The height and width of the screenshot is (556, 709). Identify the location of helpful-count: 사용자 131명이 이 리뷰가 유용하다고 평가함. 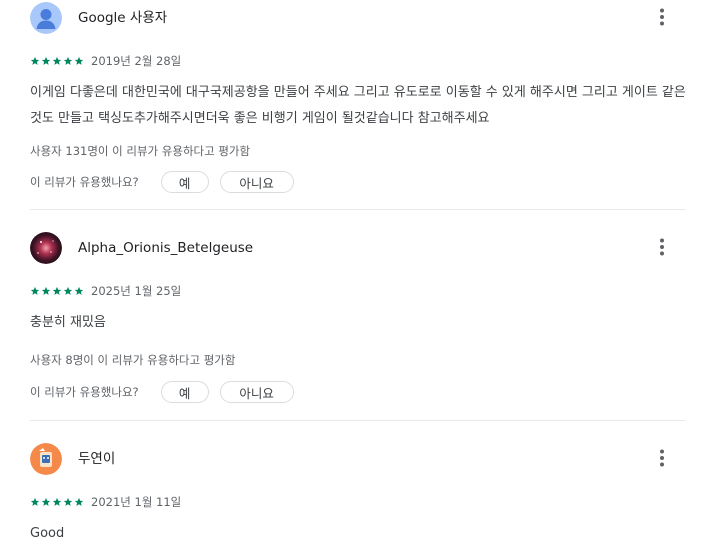
(140, 151).